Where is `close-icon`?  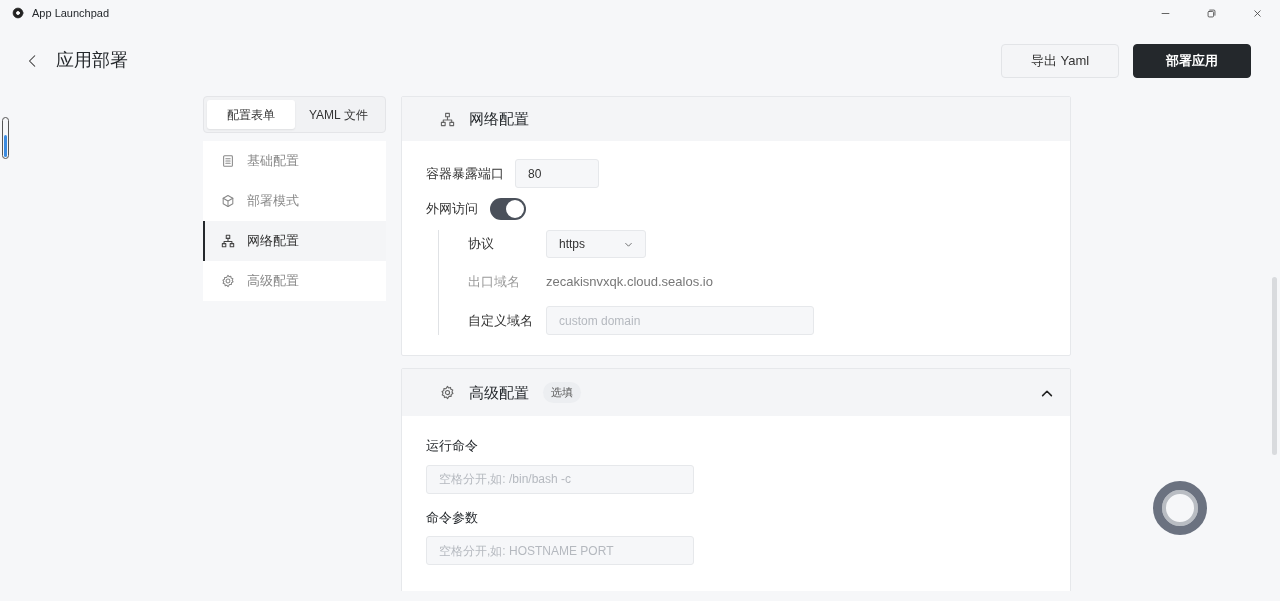
close-icon is located at coordinates (1257, 13).